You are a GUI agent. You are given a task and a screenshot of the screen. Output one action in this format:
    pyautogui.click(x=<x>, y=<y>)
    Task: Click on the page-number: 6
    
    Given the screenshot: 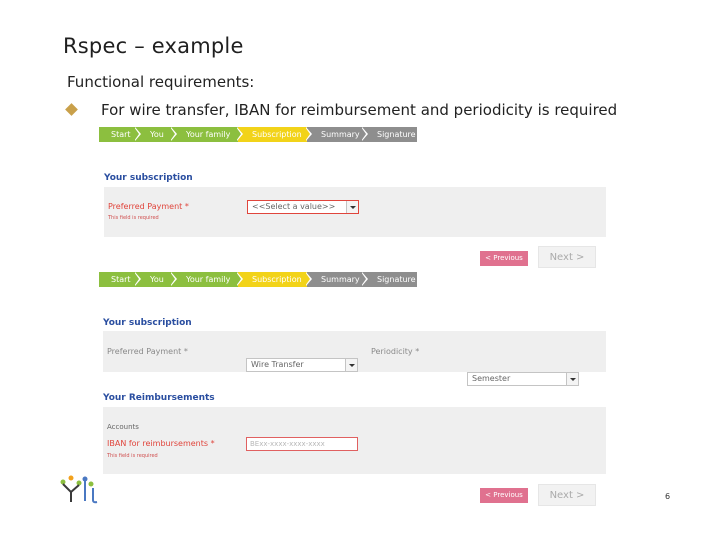 What is the action you would take?
    pyautogui.click(x=668, y=496)
    